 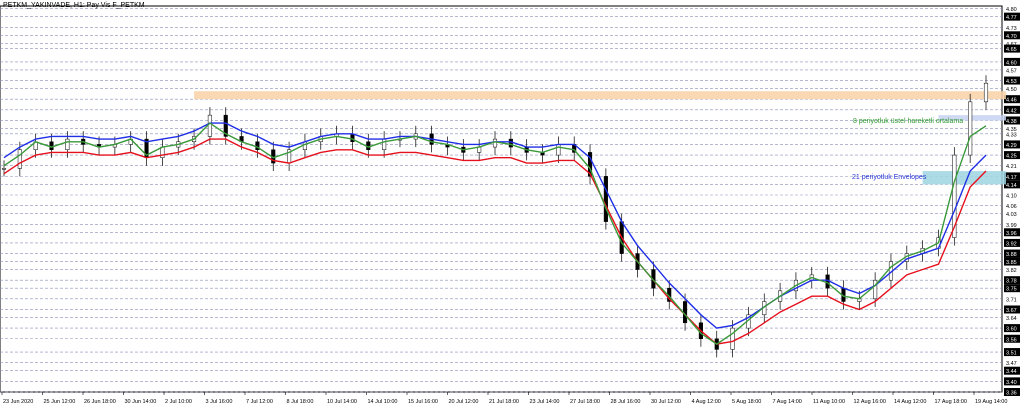 What do you see at coordinates (1011, 372) in the screenshot?
I see `y-tick-label: 3.44` at bounding box center [1011, 372].